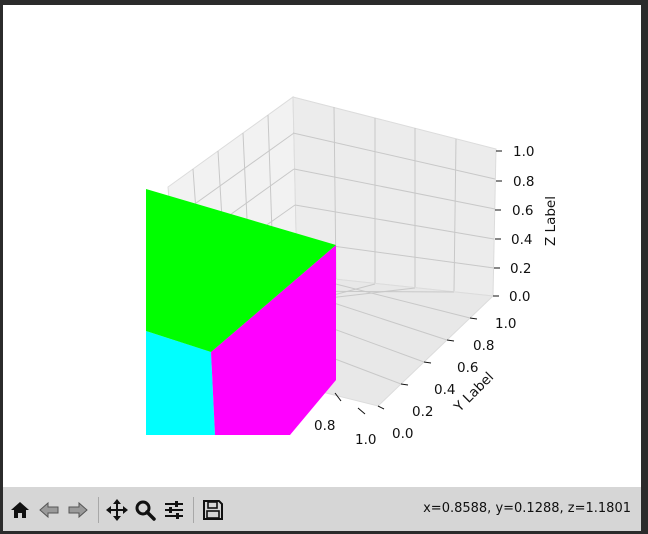  What do you see at coordinates (444, 390) in the screenshot?
I see `y-tick-label: 0.4` at bounding box center [444, 390].